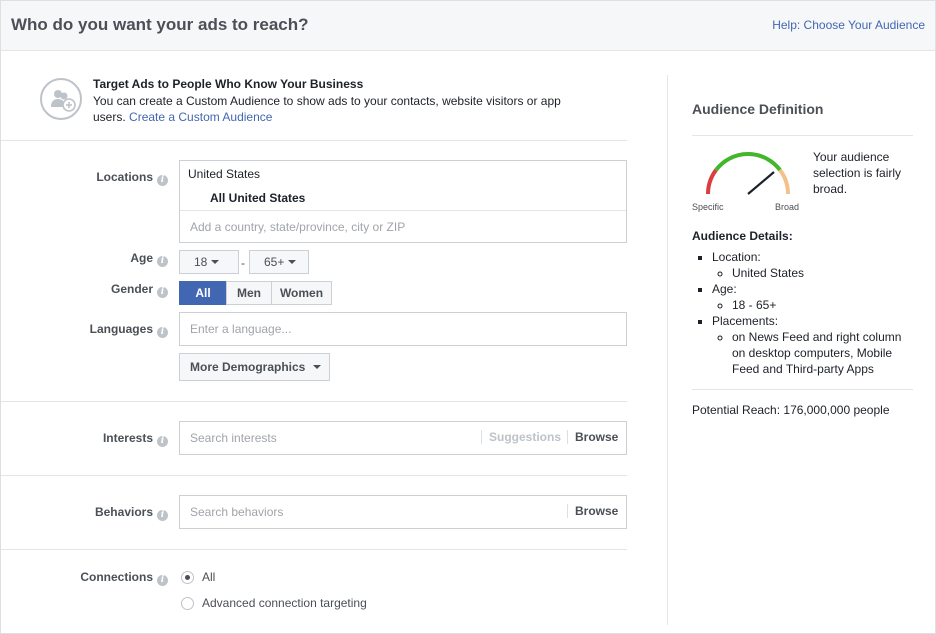 The width and height of the screenshot is (936, 634). Describe the element at coordinates (403, 201) in the screenshot. I see `locations-box: United States All United States` at that location.